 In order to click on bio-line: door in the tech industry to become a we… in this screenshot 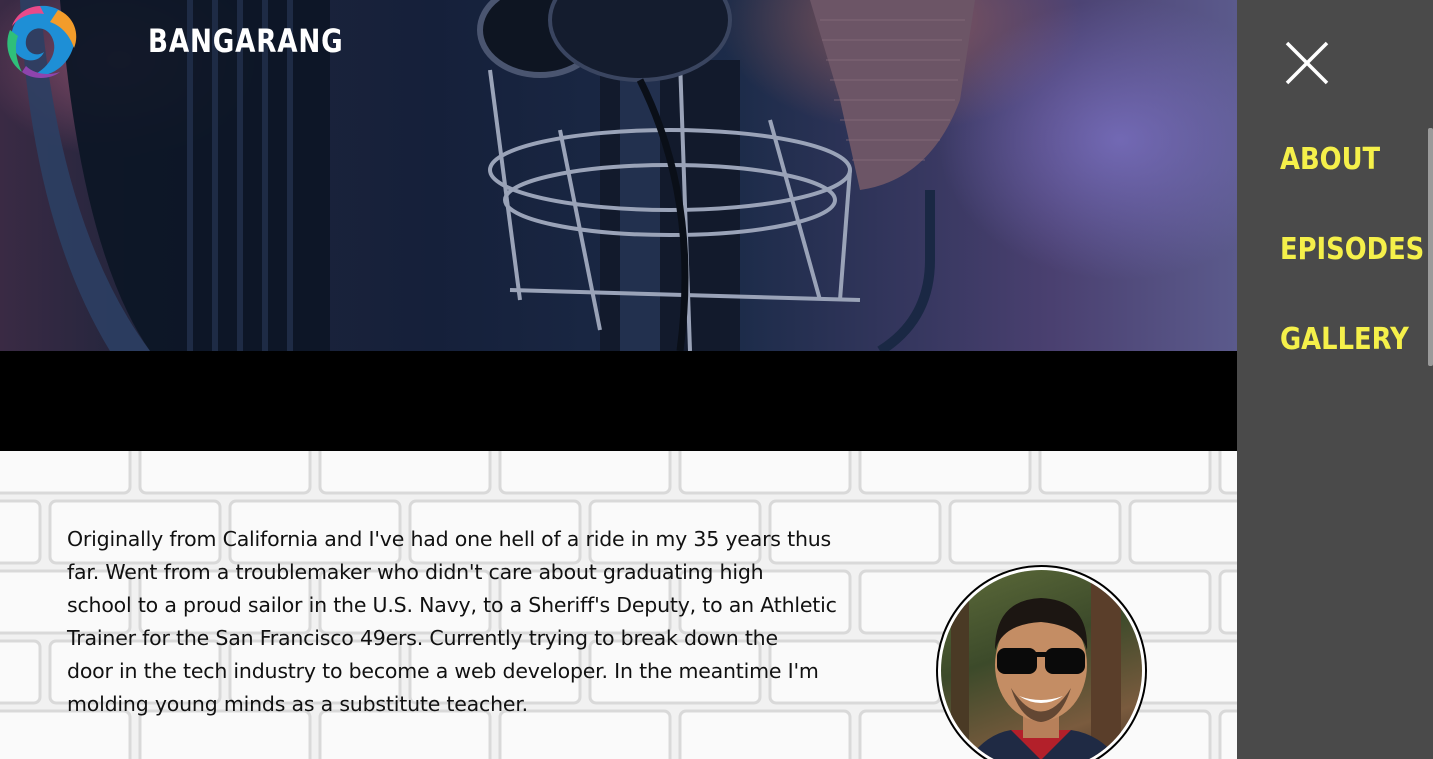, I will do `click(443, 671)`.